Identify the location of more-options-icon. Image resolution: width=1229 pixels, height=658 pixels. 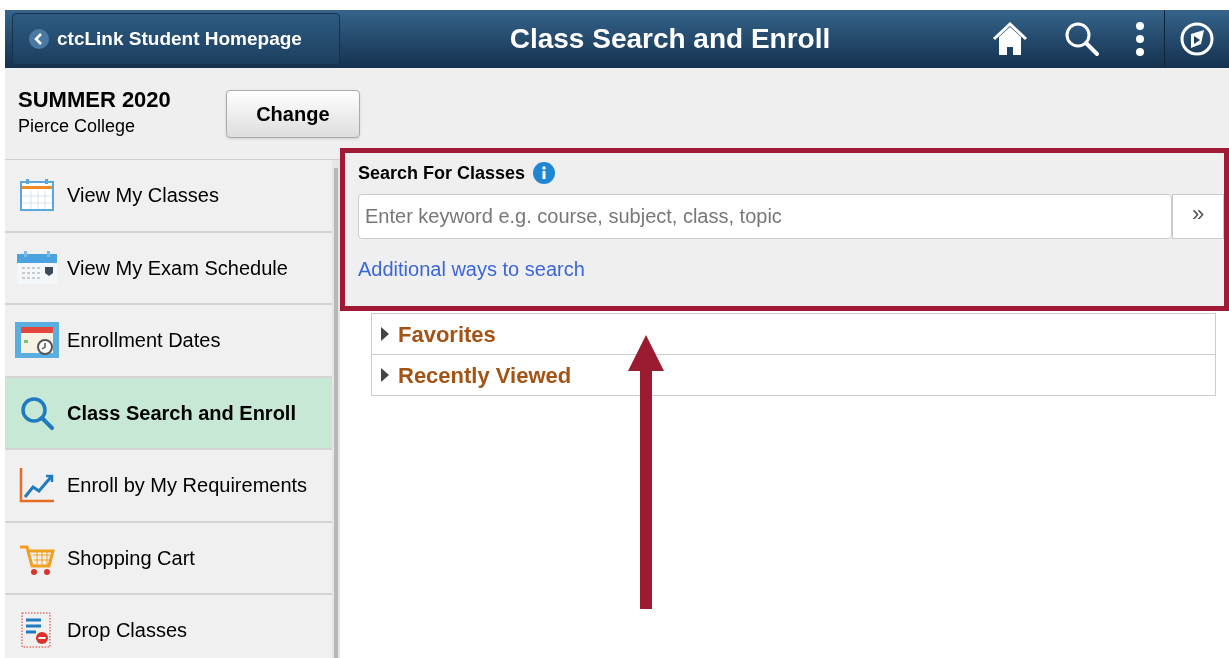
(1140, 39).